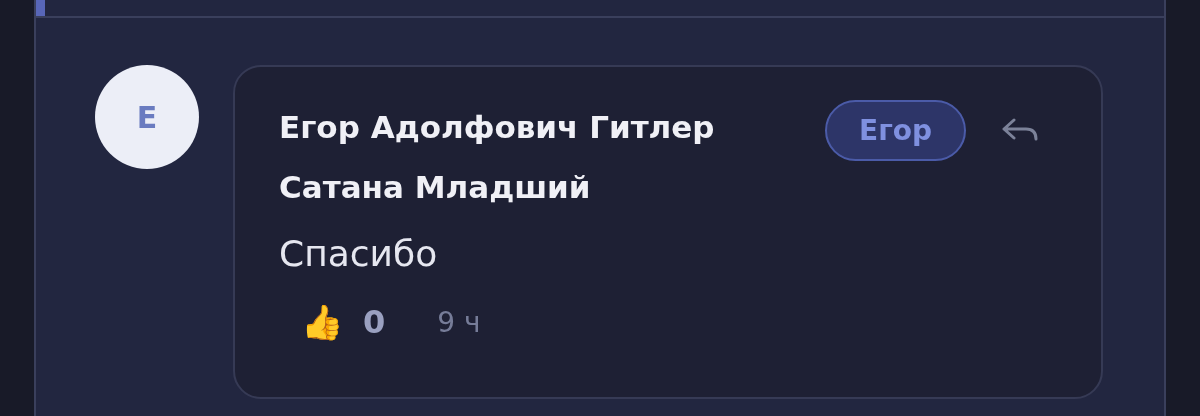 The height and width of the screenshot is (416, 1200). I want to click on comment-time: 9 ч, so click(459, 322).